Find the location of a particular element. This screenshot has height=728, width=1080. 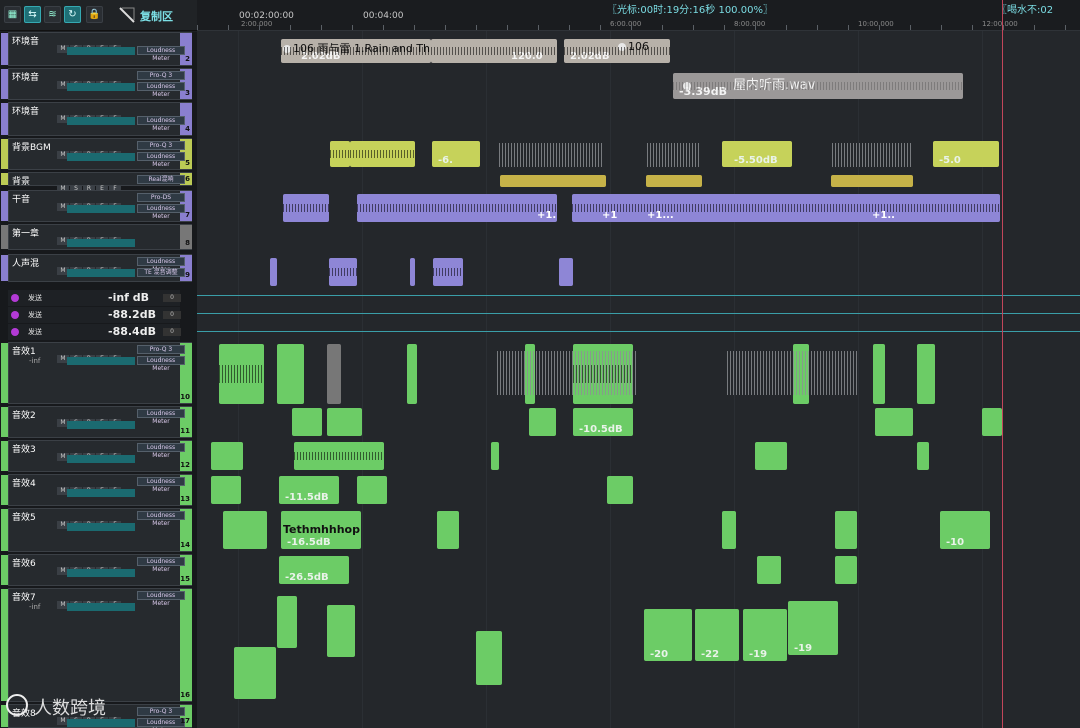

copy-region-icon is located at coordinates (127, 15).